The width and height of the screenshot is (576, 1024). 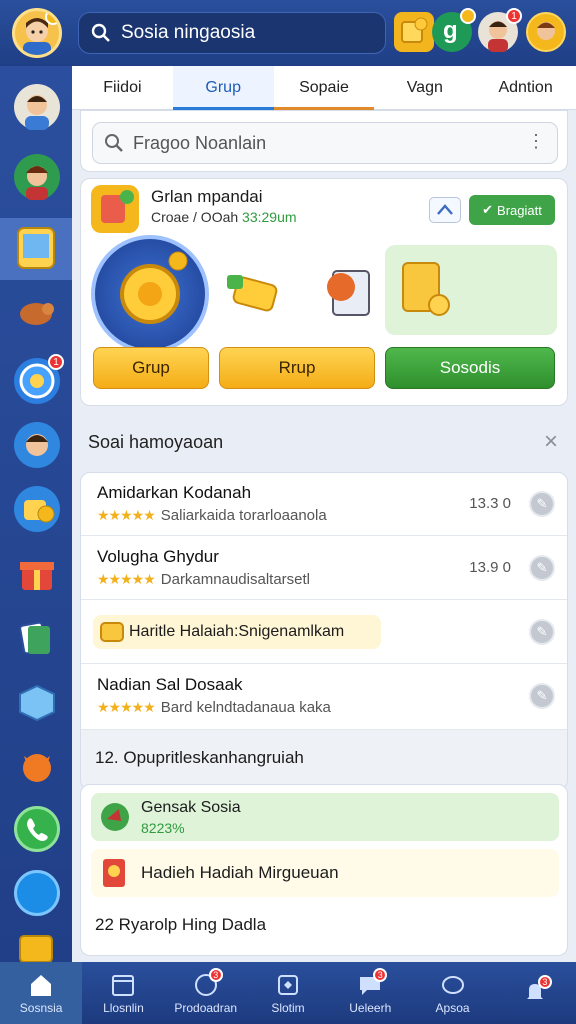 What do you see at coordinates (535, 993) in the screenshot?
I see `nav-alerts: 3` at bounding box center [535, 993].